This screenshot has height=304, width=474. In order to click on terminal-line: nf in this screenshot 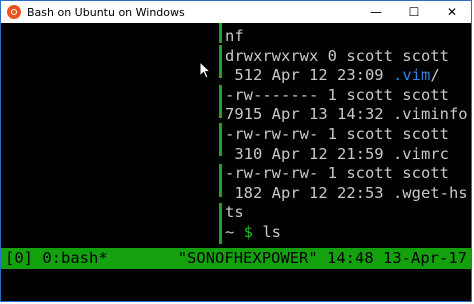, I will do `click(348, 37)`.